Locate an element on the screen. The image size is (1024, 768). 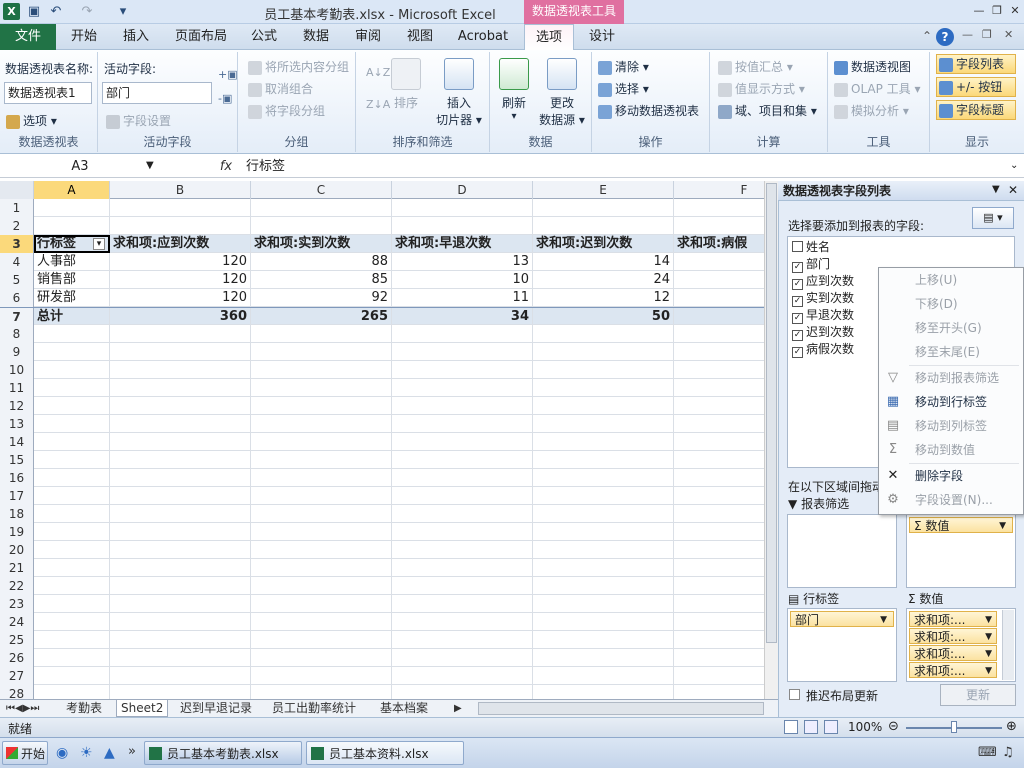
column-header-a: A is located at coordinates (72, 190).